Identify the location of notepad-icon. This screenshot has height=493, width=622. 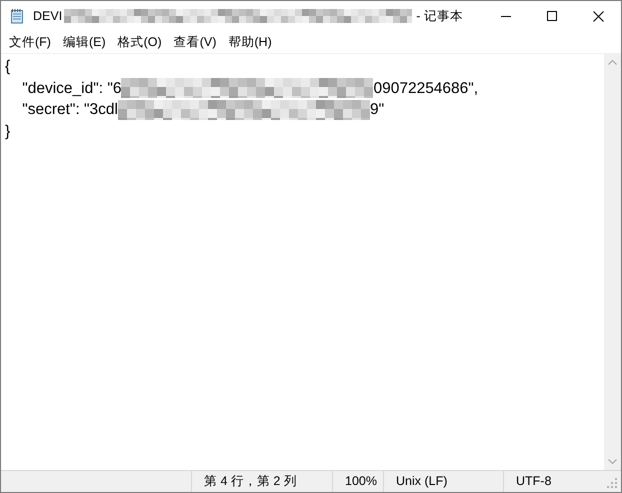
(17, 16).